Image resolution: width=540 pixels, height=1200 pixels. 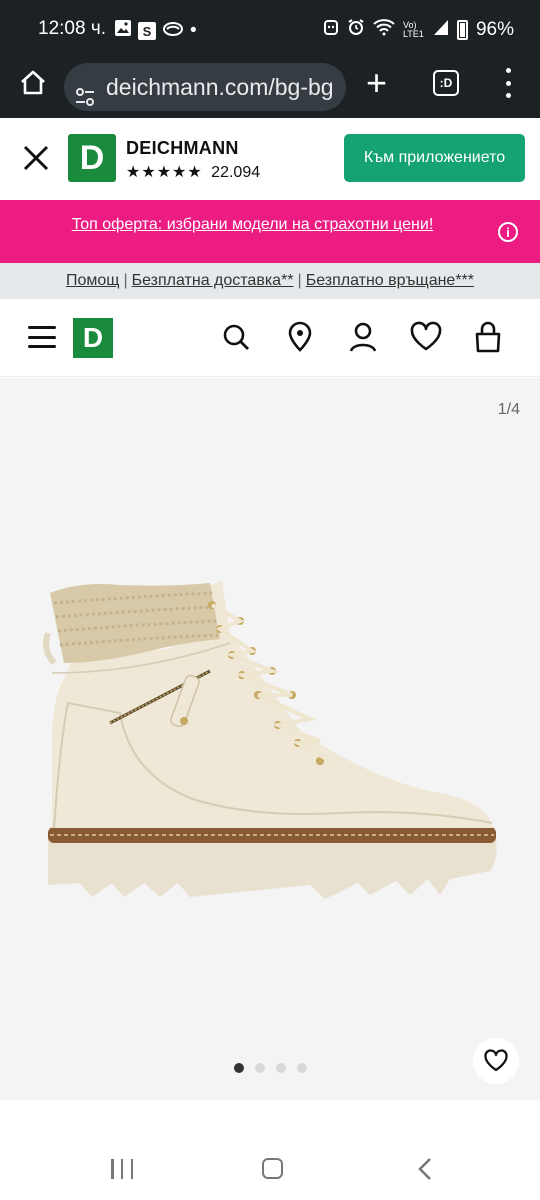 What do you see at coordinates (508, 232) in the screenshot?
I see `info-icon: i` at bounding box center [508, 232].